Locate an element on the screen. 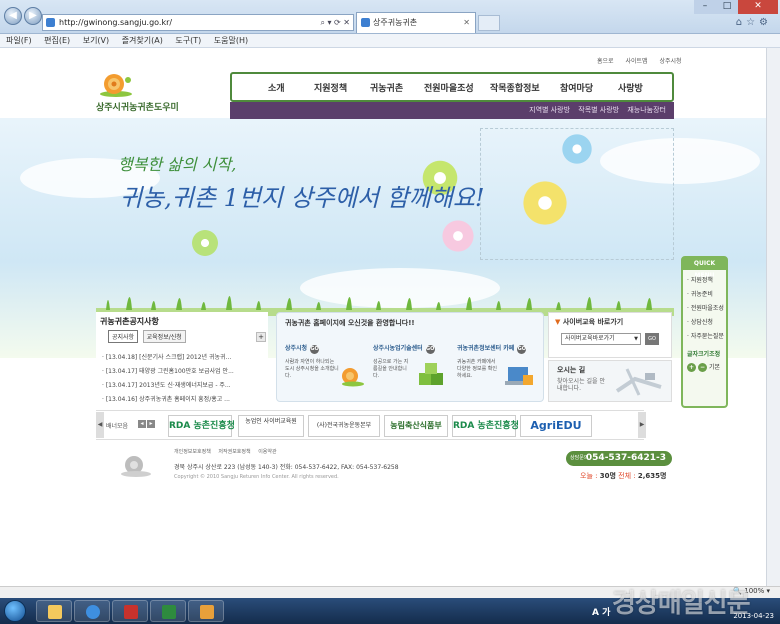 This screenshot has height=624, width=780. banner-national-return: (사)전국귀농운동본부 is located at coordinates (344, 426).